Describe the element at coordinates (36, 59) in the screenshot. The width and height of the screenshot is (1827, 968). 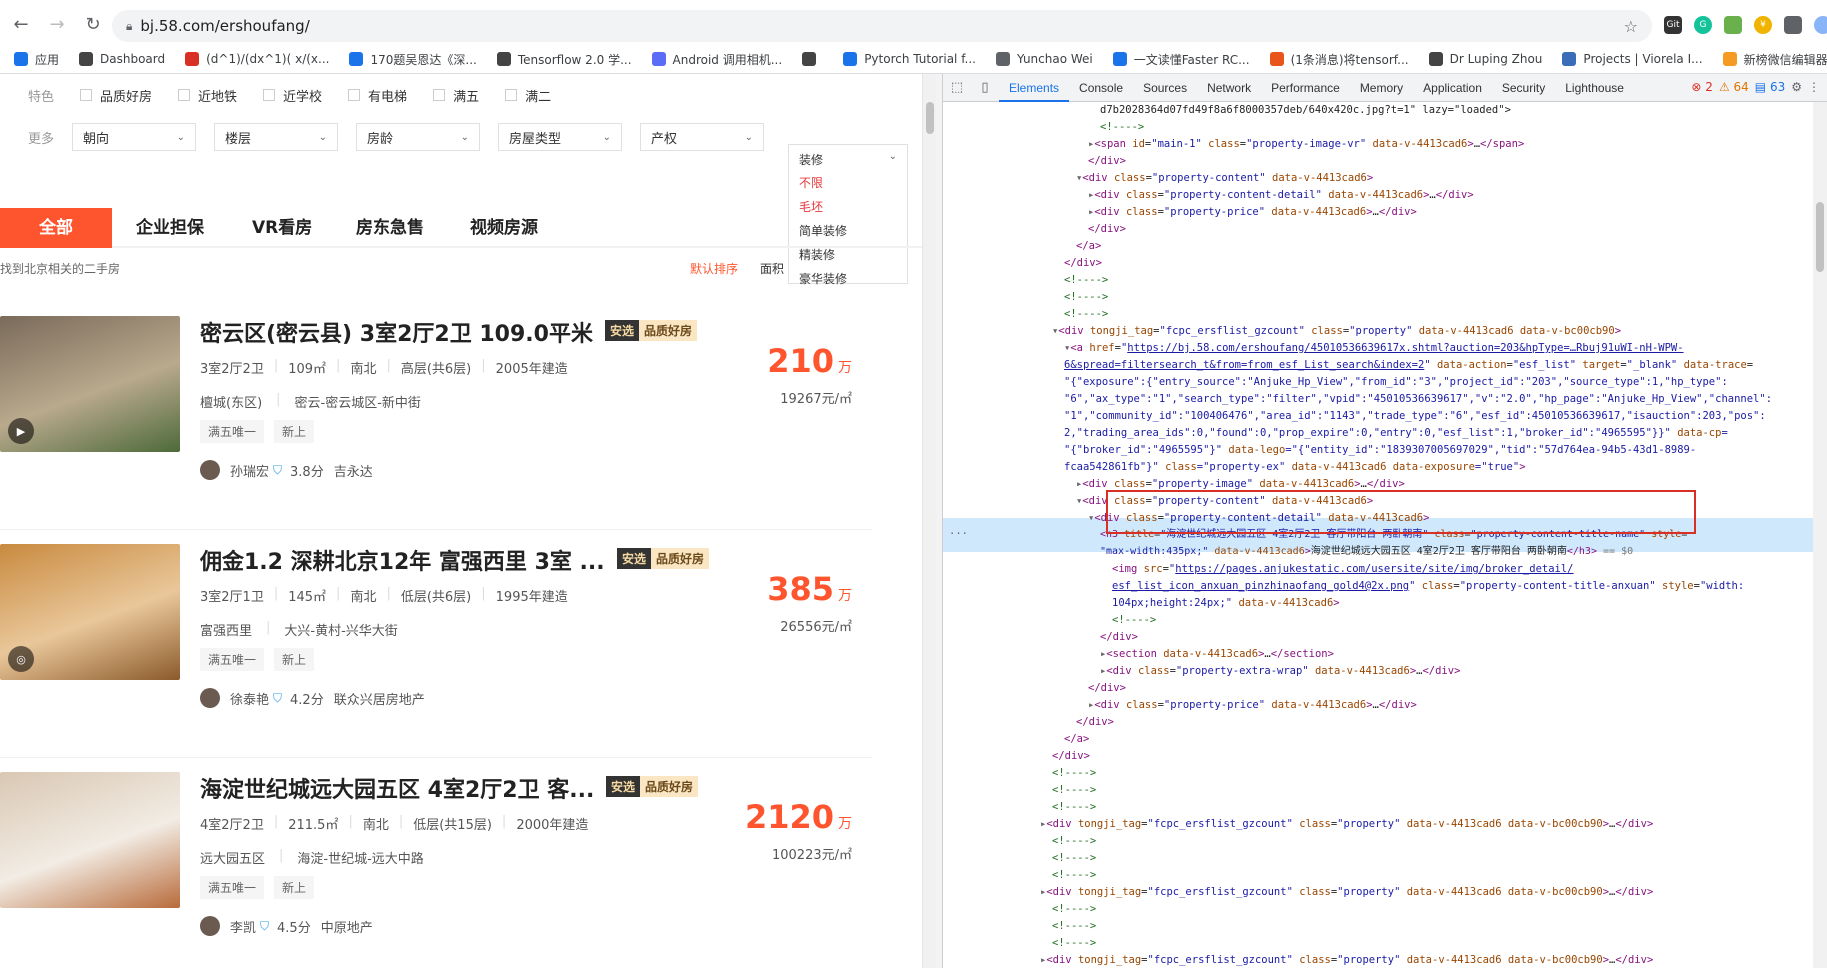
I see `bookmark-item: 应用` at that location.